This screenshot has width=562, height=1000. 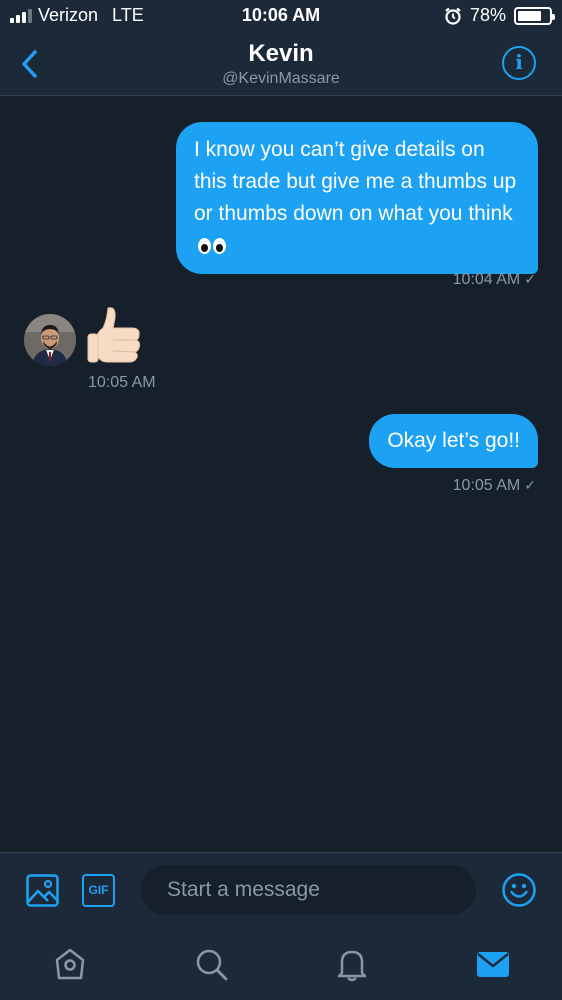 I want to click on emoji-icon, so click(x=519, y=890).